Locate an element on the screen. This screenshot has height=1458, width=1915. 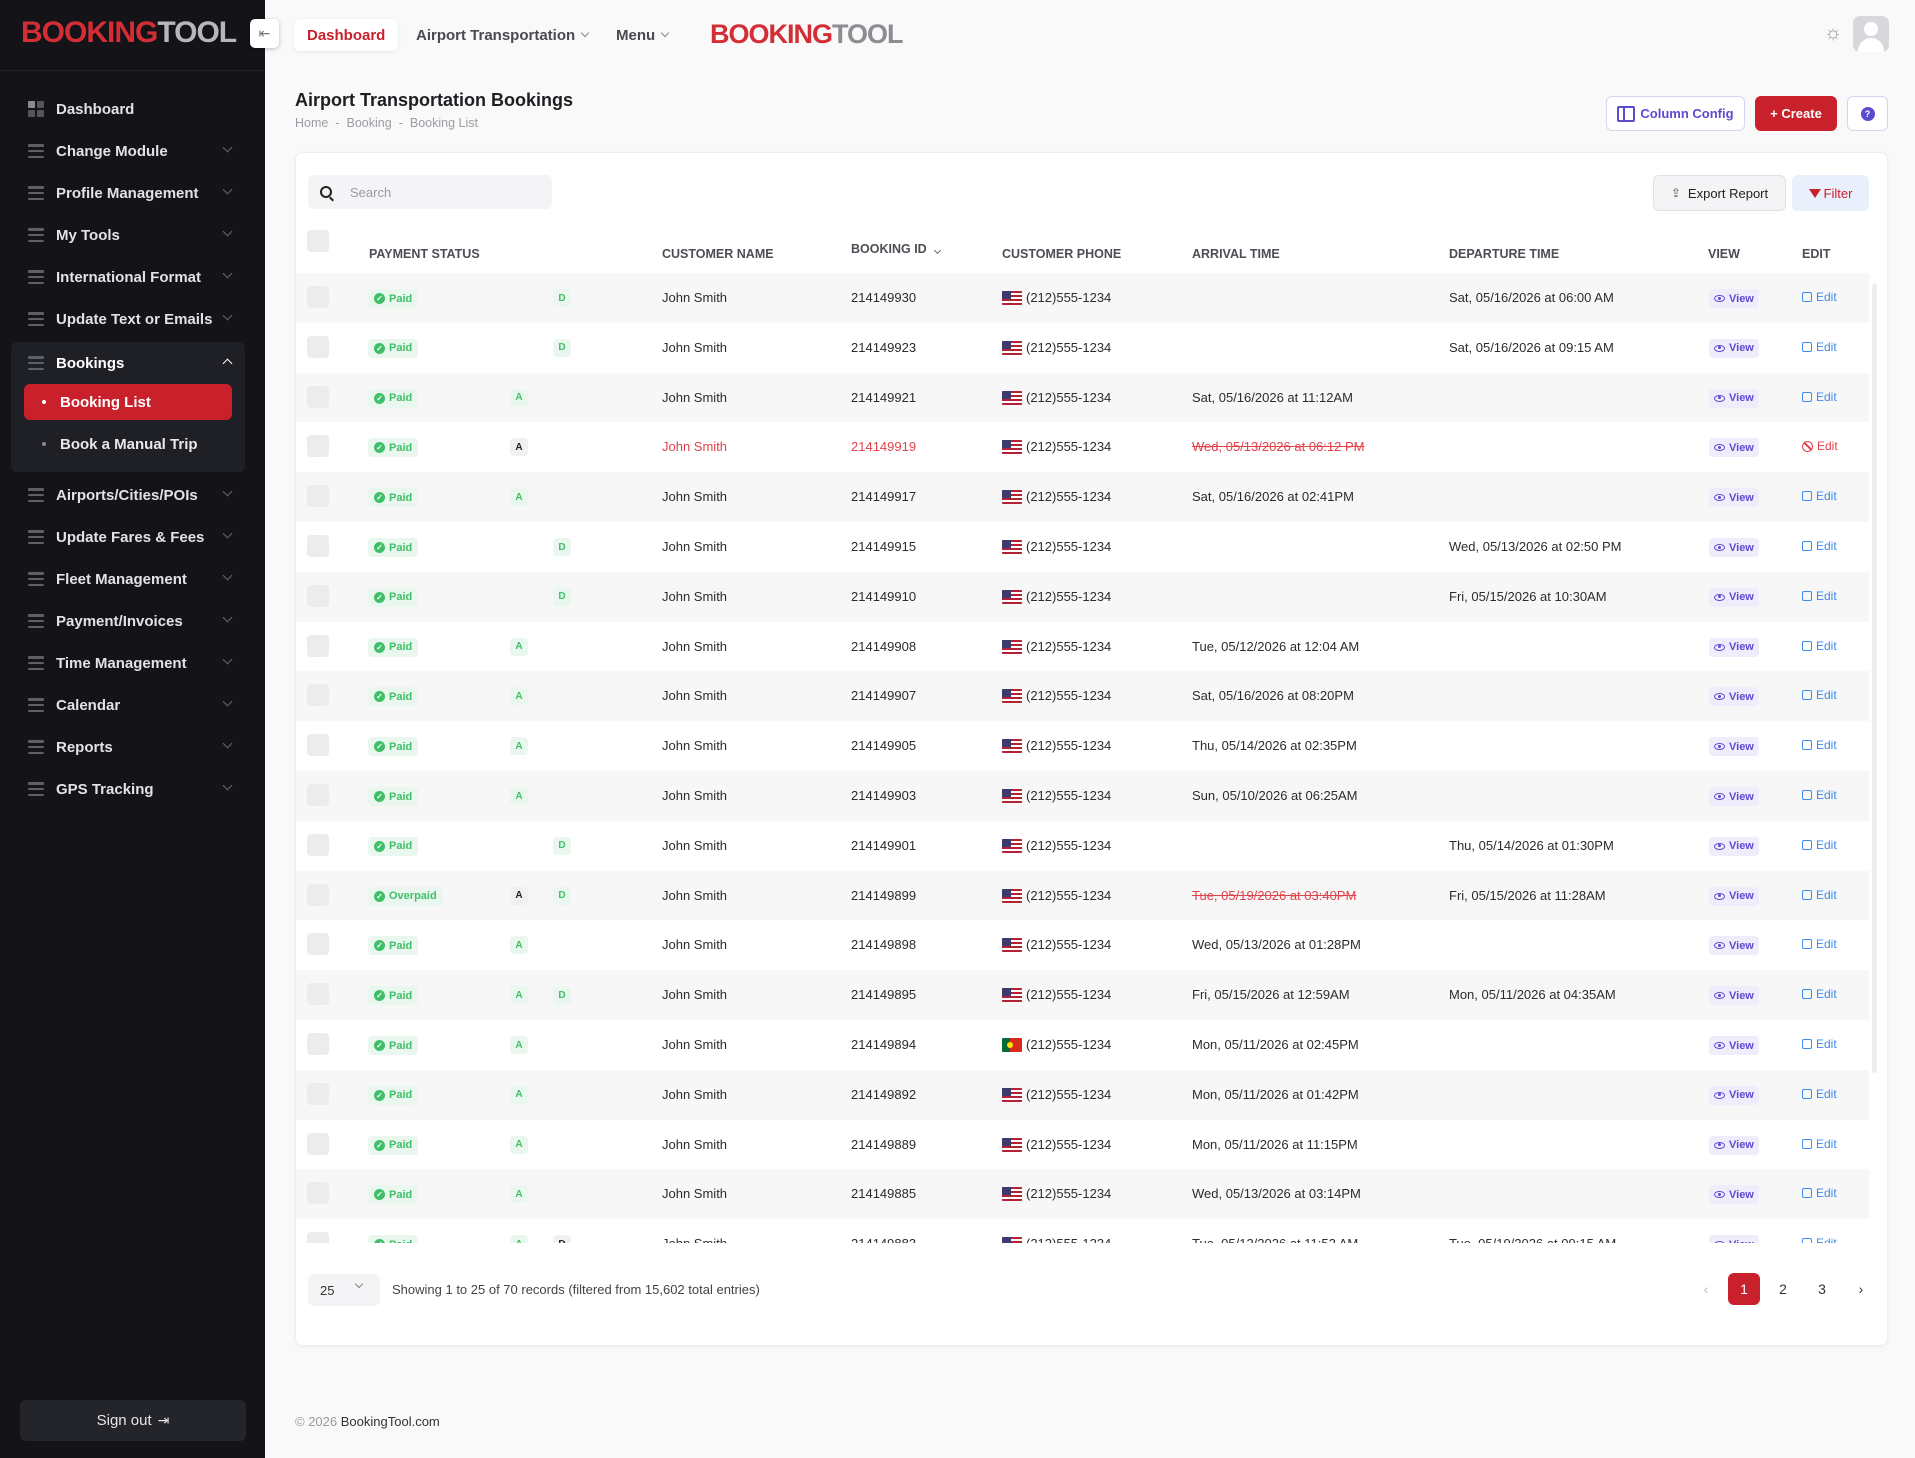
sidebar-item-fleet-management: Fleet Management is located at coordinates (128, 579).